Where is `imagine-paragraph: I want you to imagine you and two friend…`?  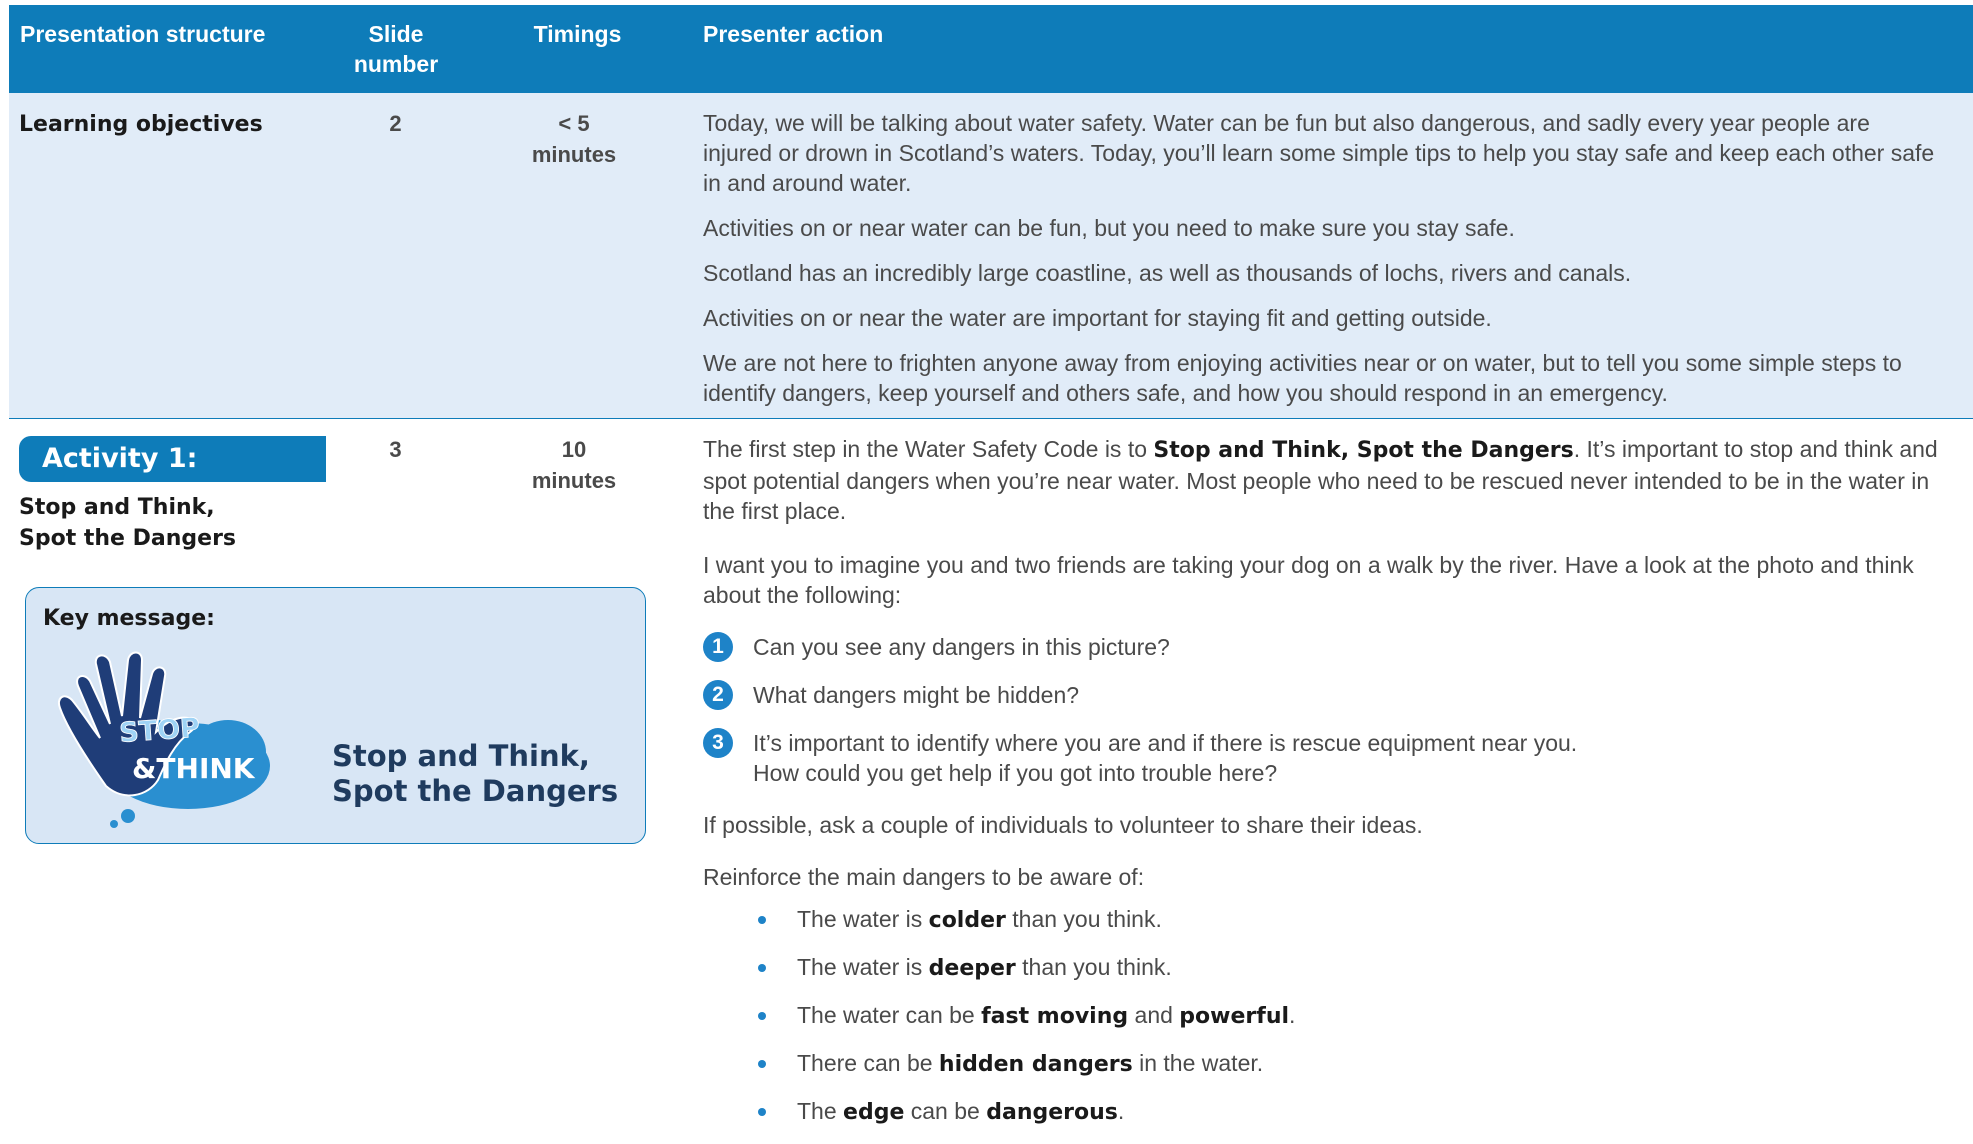
imagine-paragraph: I want you to imagine you and two friend… is located at coordinates (1324, 580).